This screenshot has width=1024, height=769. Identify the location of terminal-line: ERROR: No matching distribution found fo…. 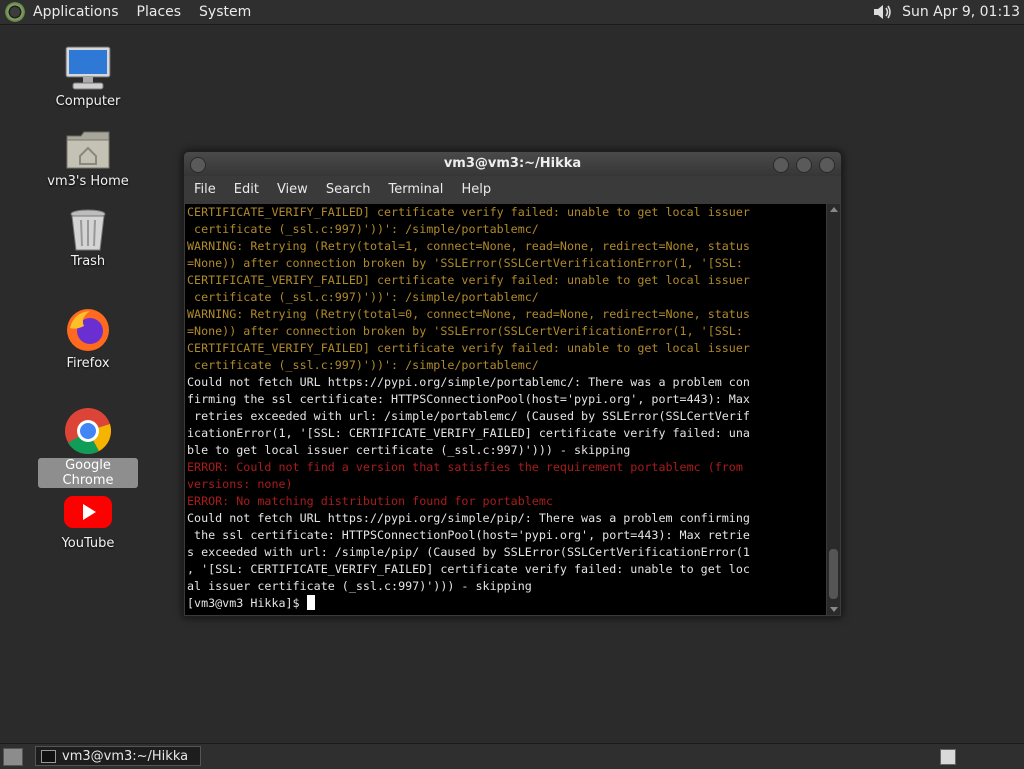
(370, 501).